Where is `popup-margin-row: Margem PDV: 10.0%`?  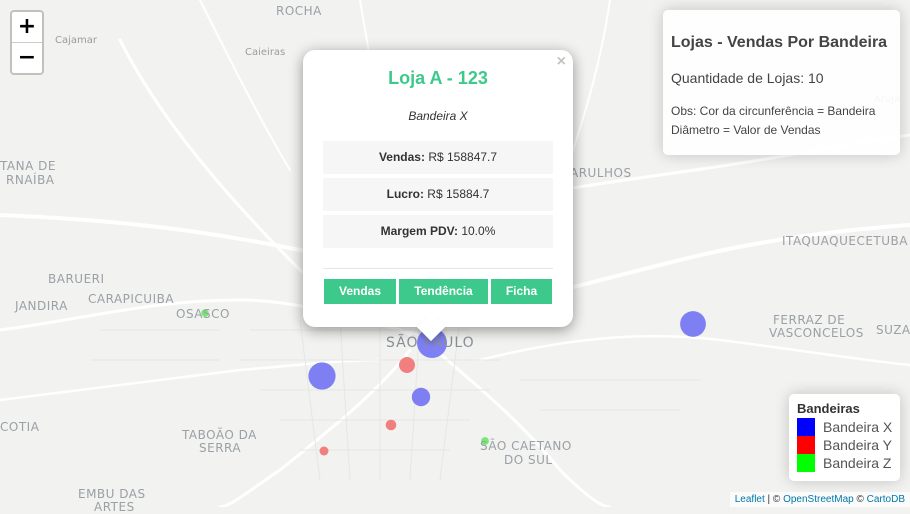 popup-margin-row: Margem PDV: 10.0% is located at coordinates (438, 231).